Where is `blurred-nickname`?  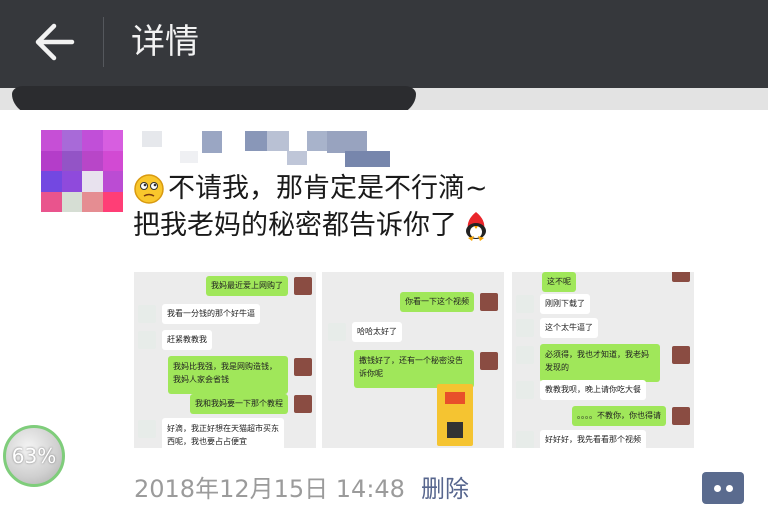
blurred-nickname is located at coordinates (270, 150).